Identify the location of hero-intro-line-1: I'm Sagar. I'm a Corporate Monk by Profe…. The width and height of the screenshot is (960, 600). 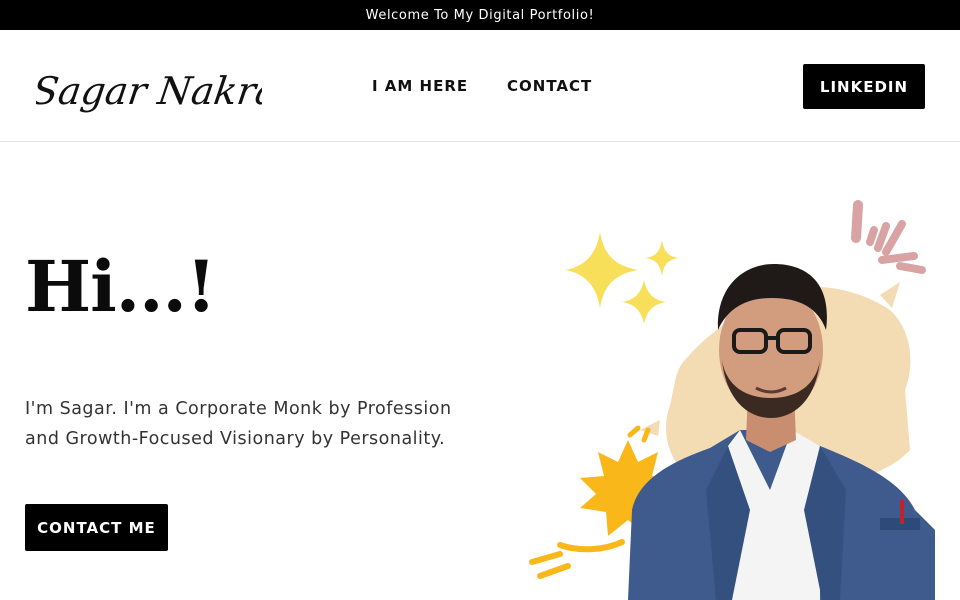
(238, 409).